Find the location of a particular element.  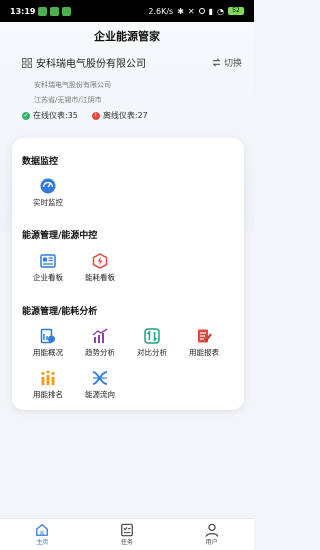

company-name: 安科瑞电气股份有限公司 is located at coordinates (91, 62).